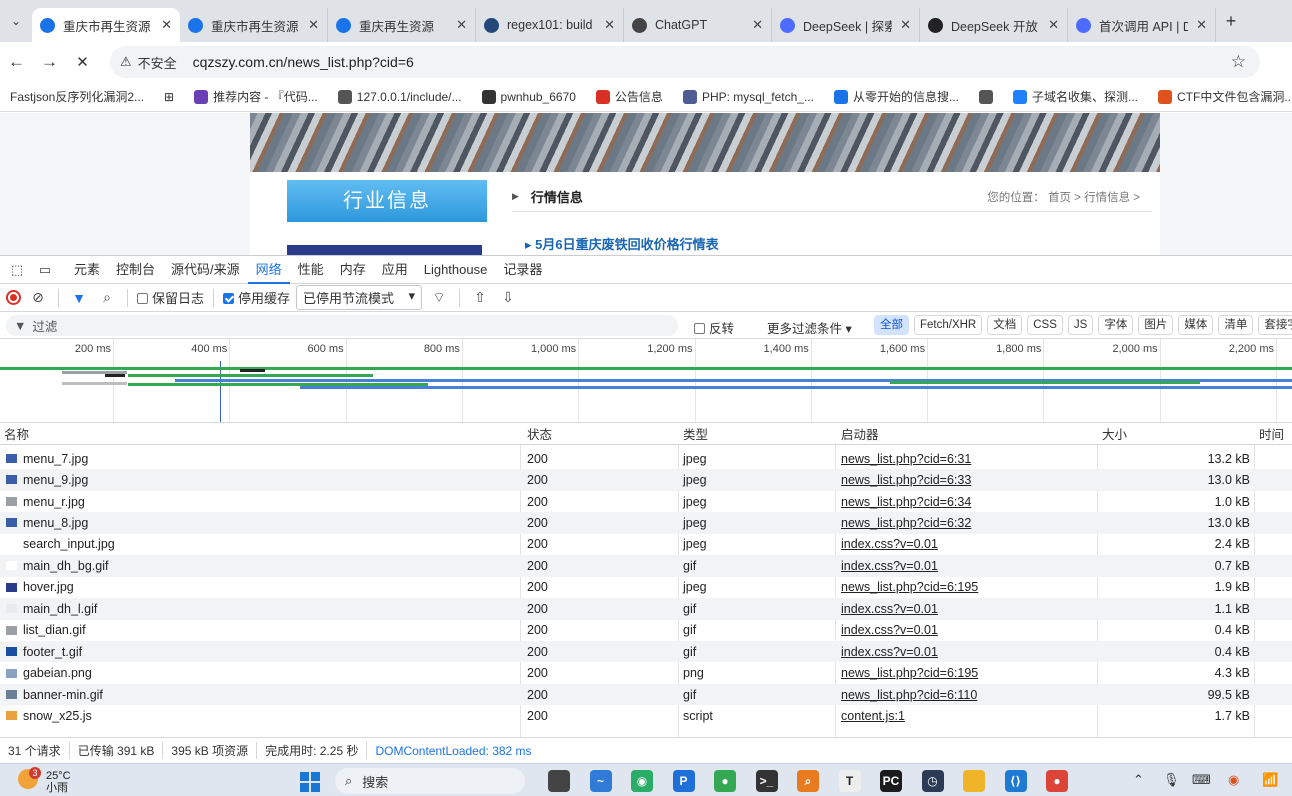  What do you see at coordinates (847, 25) in the screenshot?
I see `tab-title: DeepSeek | 探索` at bounding box center [847, 25].